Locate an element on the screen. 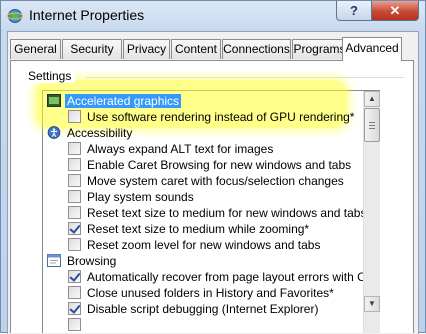 Image resolution: width=426 pixels, height=334 pixels. category-label: Accelerated graphics is located at coordinates (123, 101).